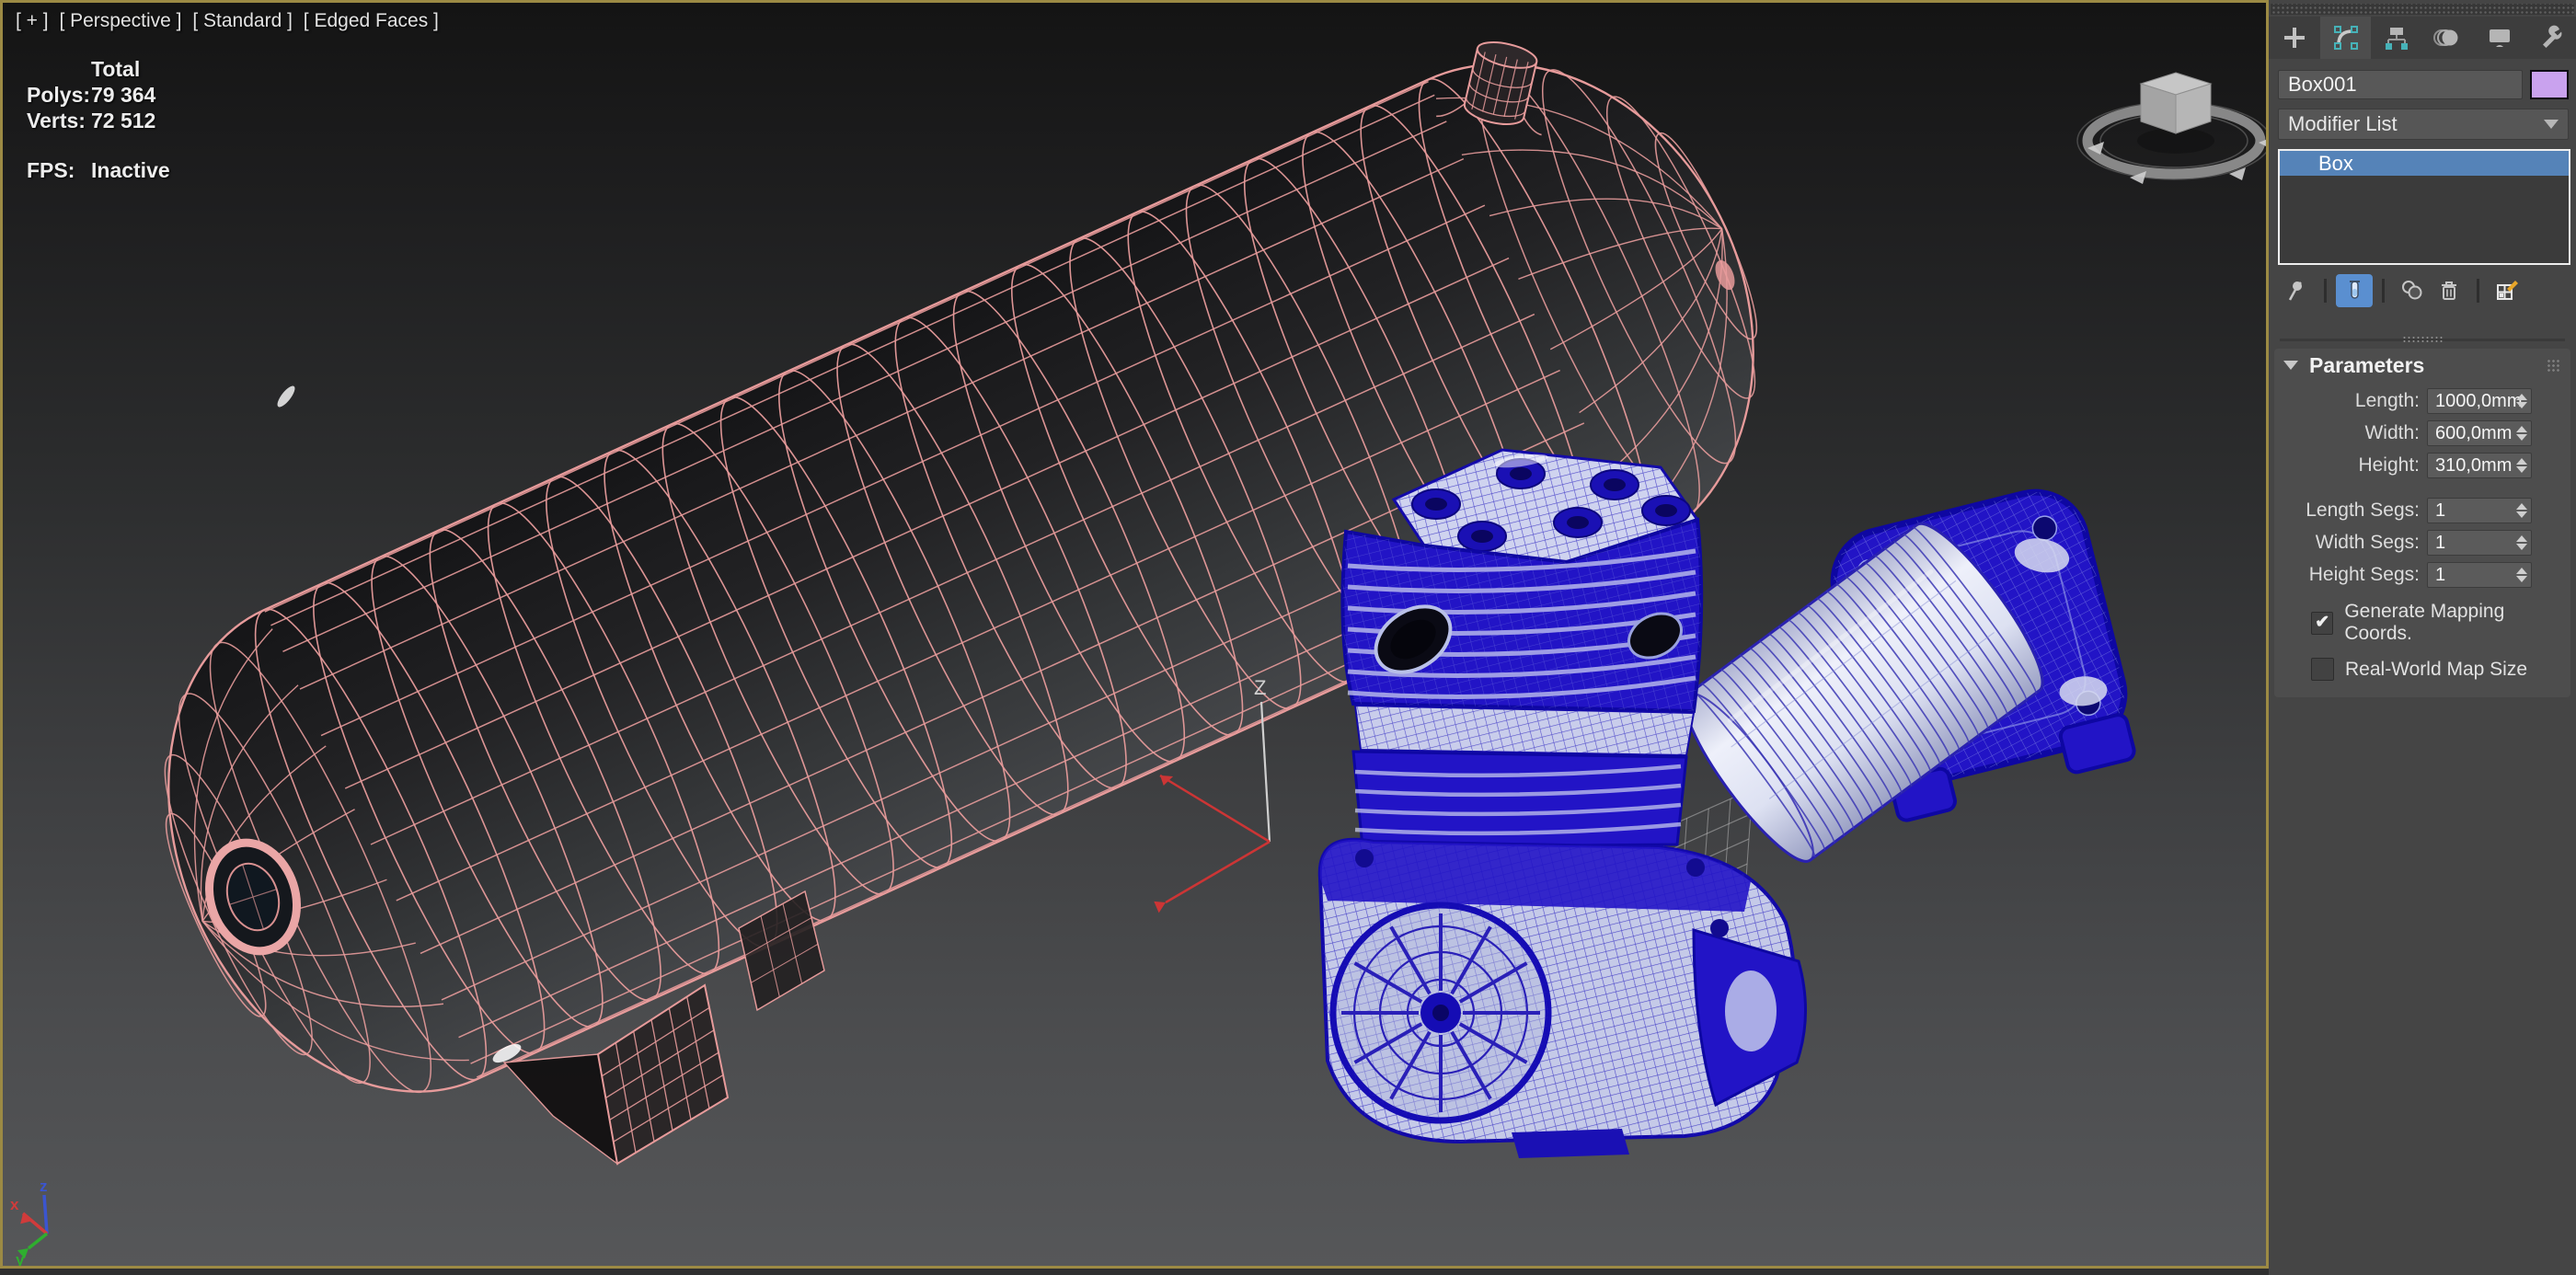 The image size is (2576, 1275). Describe the element at coordinates (2422, 339) in the screenshot. I see `rollout-splitter` at that location.